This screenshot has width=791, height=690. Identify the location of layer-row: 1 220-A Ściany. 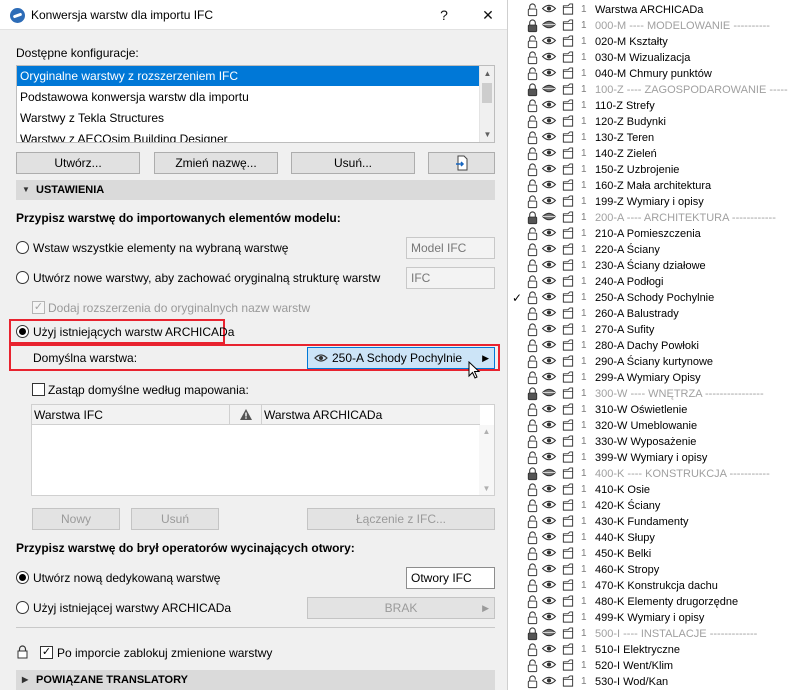
(650, 250).